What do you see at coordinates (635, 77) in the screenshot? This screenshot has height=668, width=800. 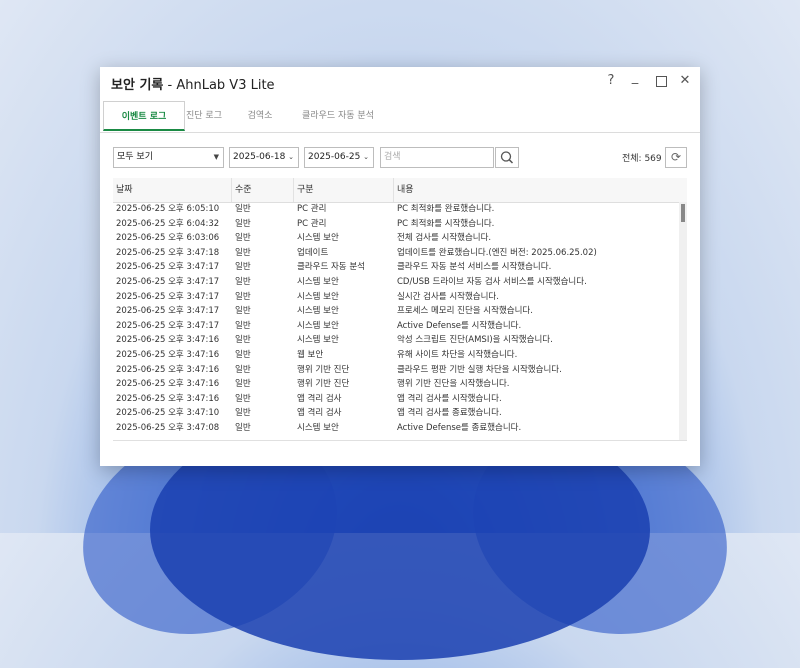 I see `minimize-button: _` at bounding box center [635, 77].